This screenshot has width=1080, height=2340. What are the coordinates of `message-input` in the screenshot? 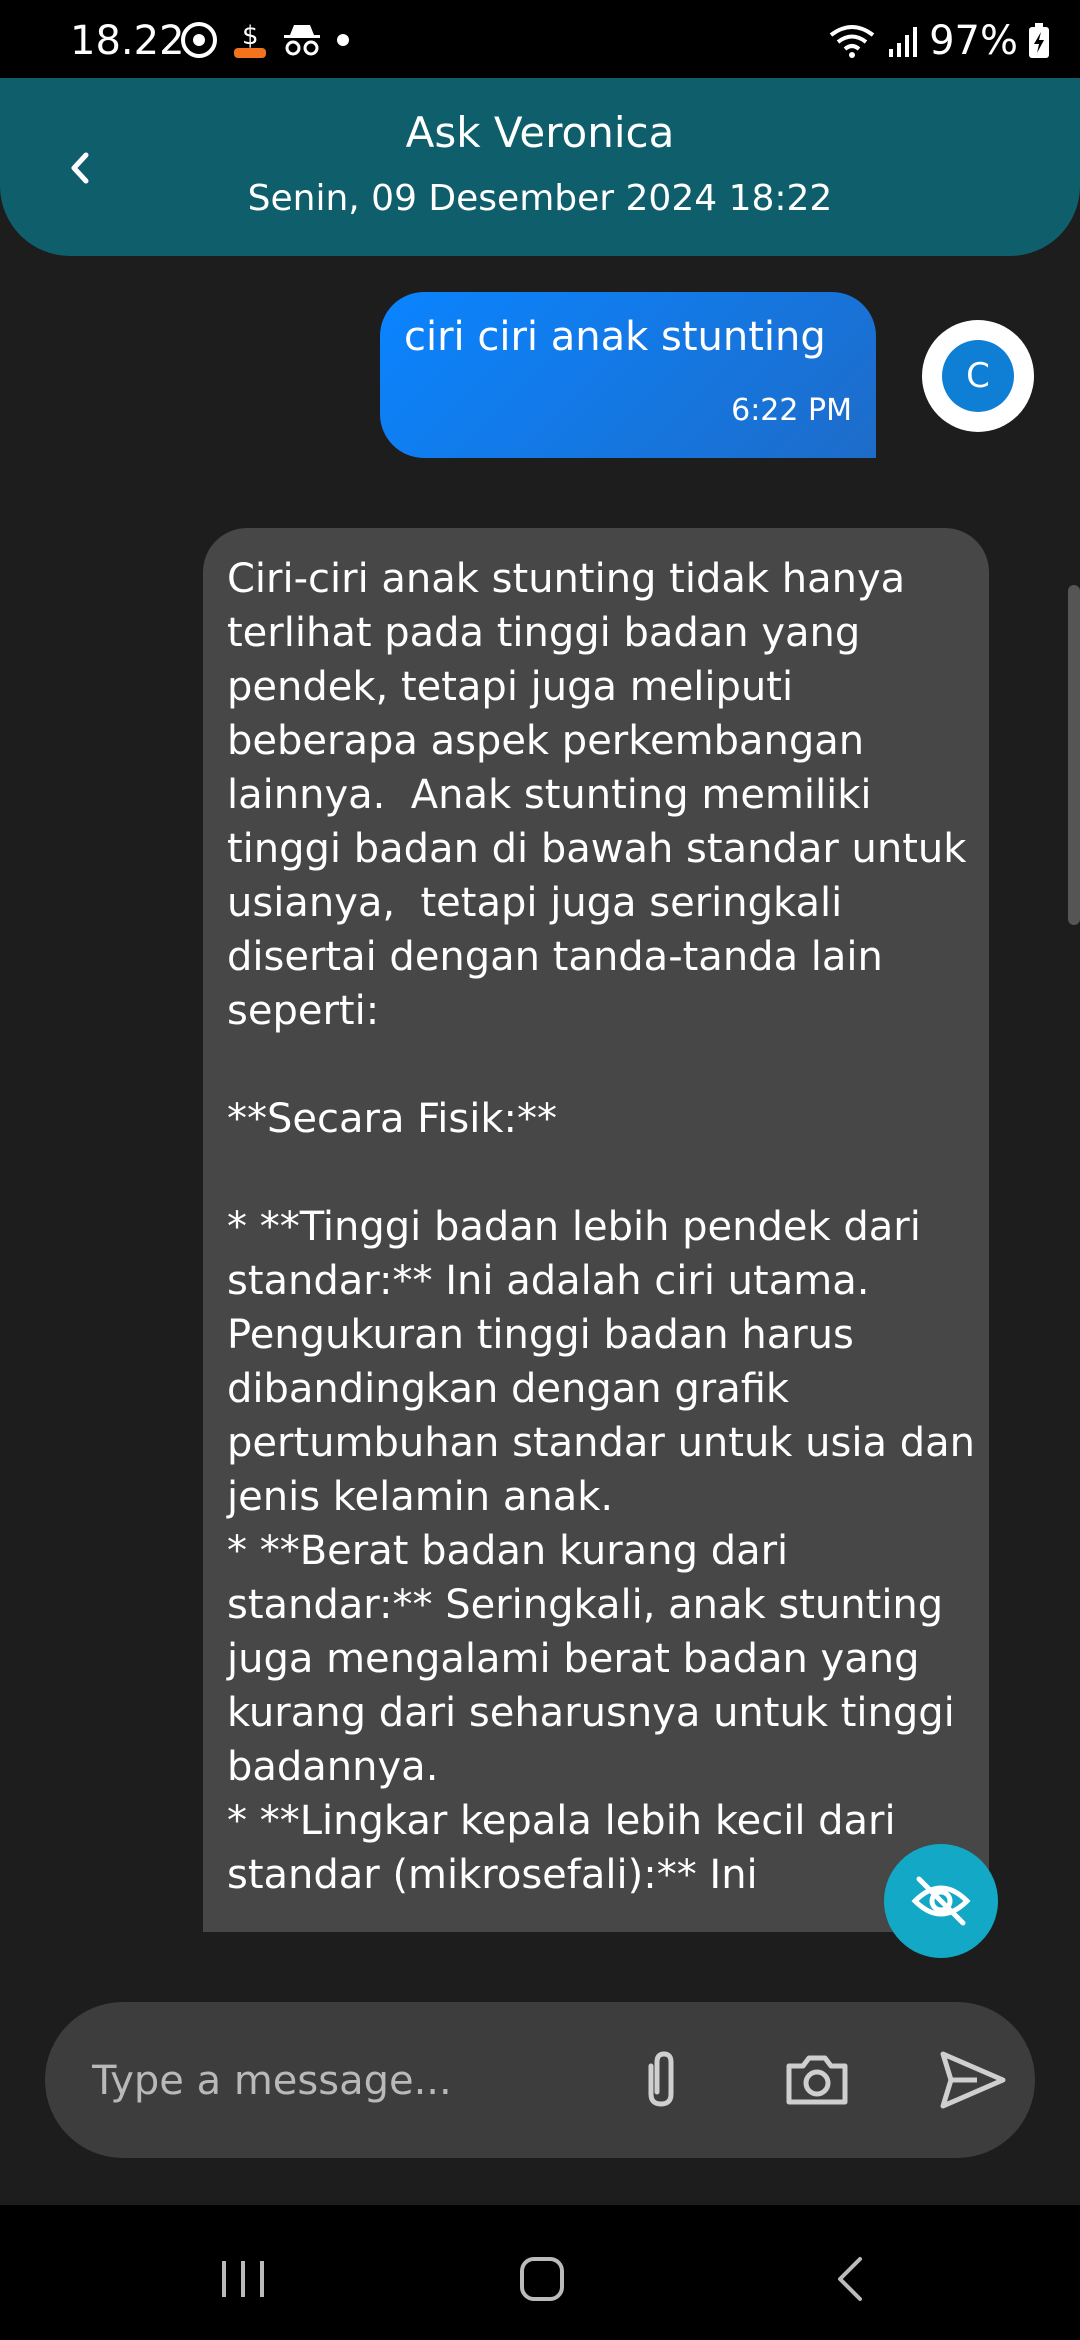 It's located at (352, 2081).